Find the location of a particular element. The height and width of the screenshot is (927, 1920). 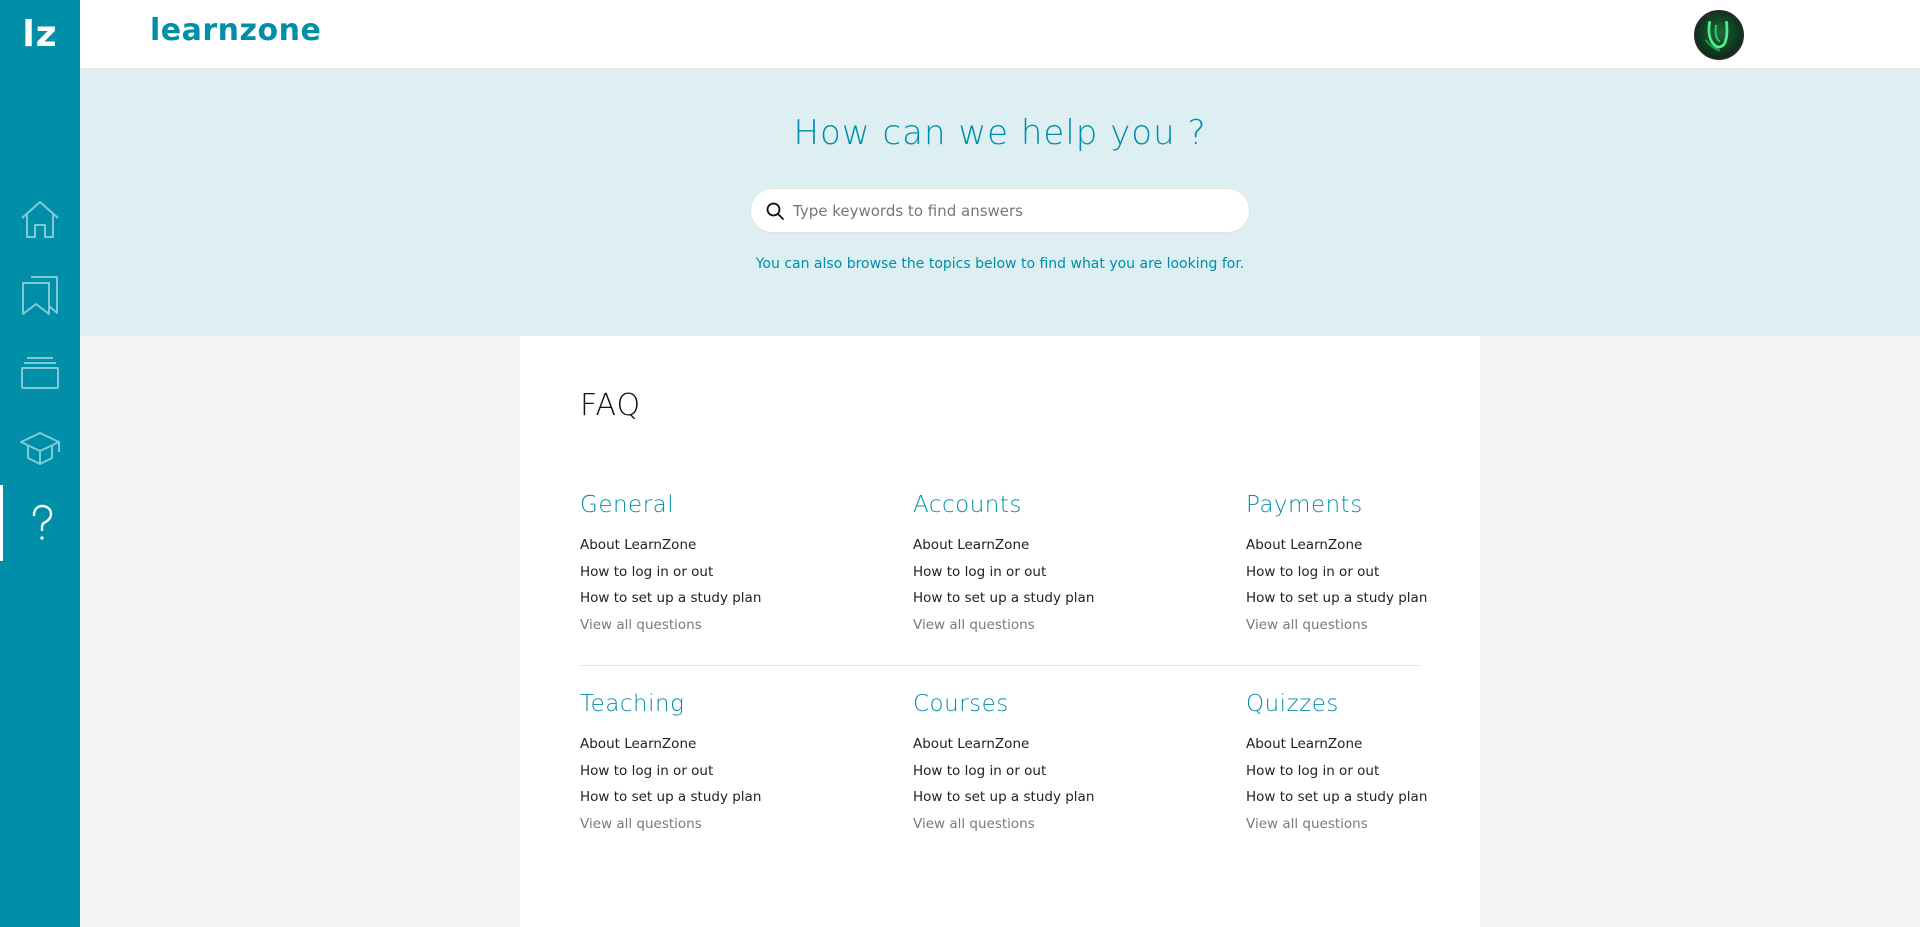

sidebar-item-bookmarks is located at coordinates (40, 295).